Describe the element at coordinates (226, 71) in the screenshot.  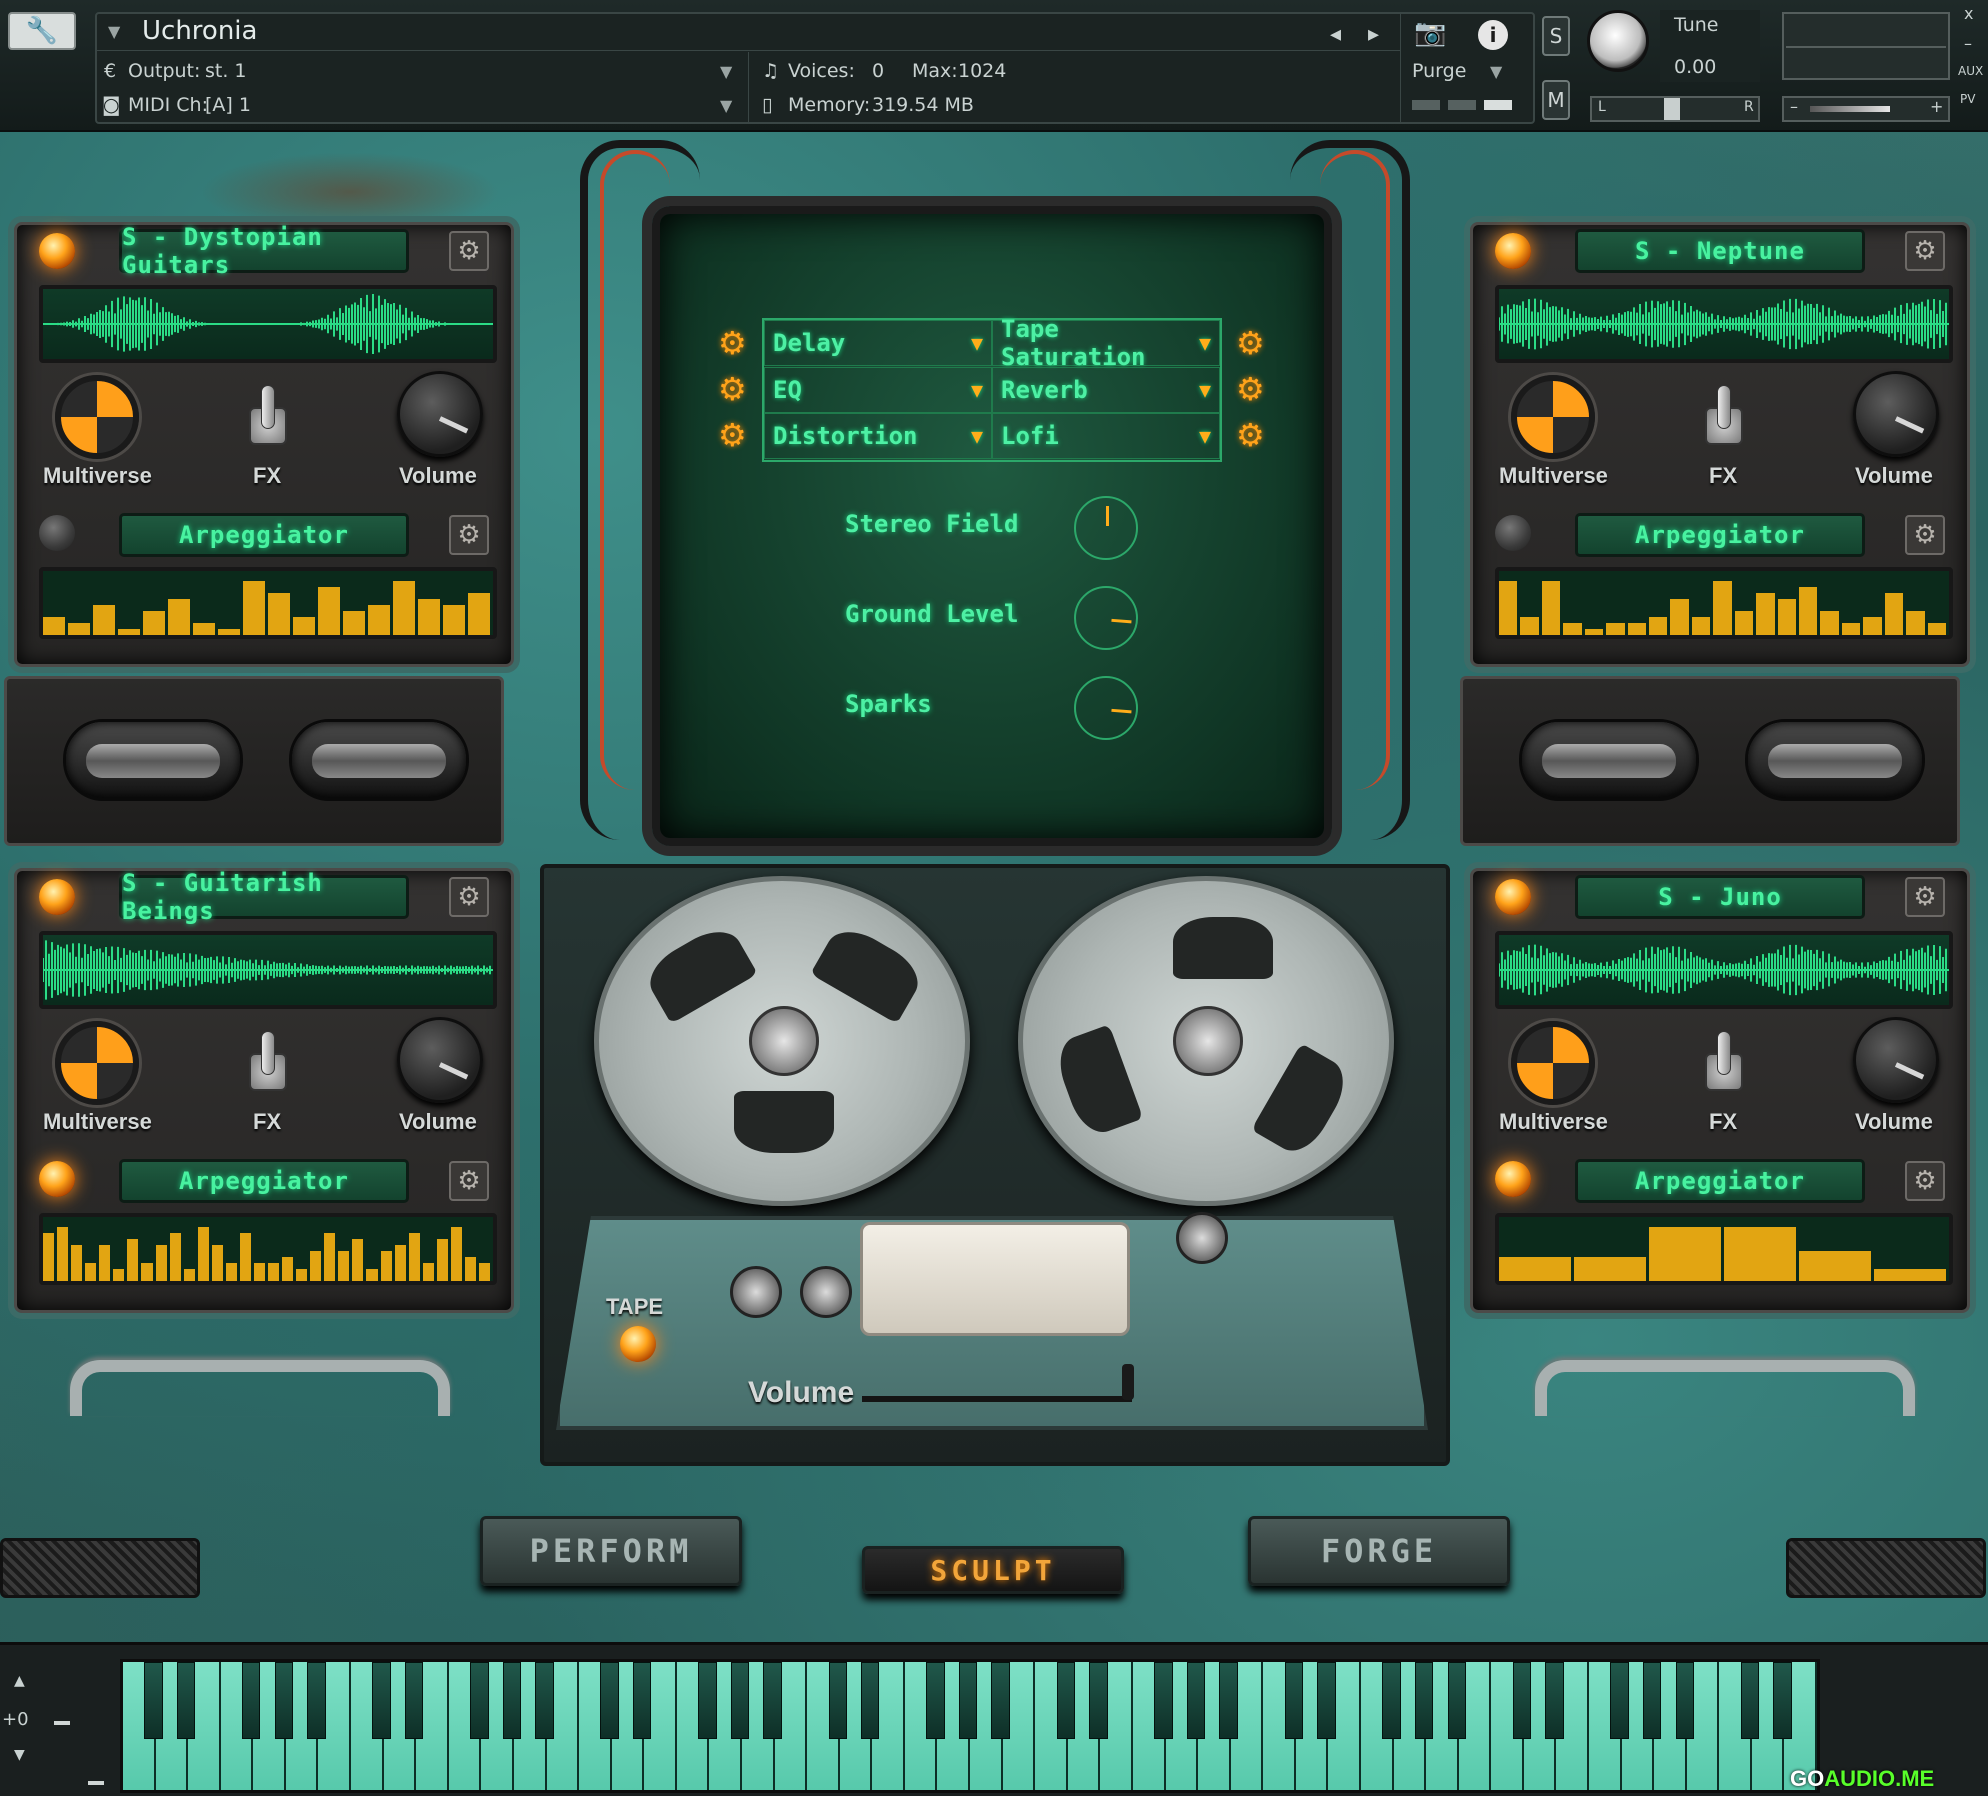
I see `output-value: st. 1` at that location.